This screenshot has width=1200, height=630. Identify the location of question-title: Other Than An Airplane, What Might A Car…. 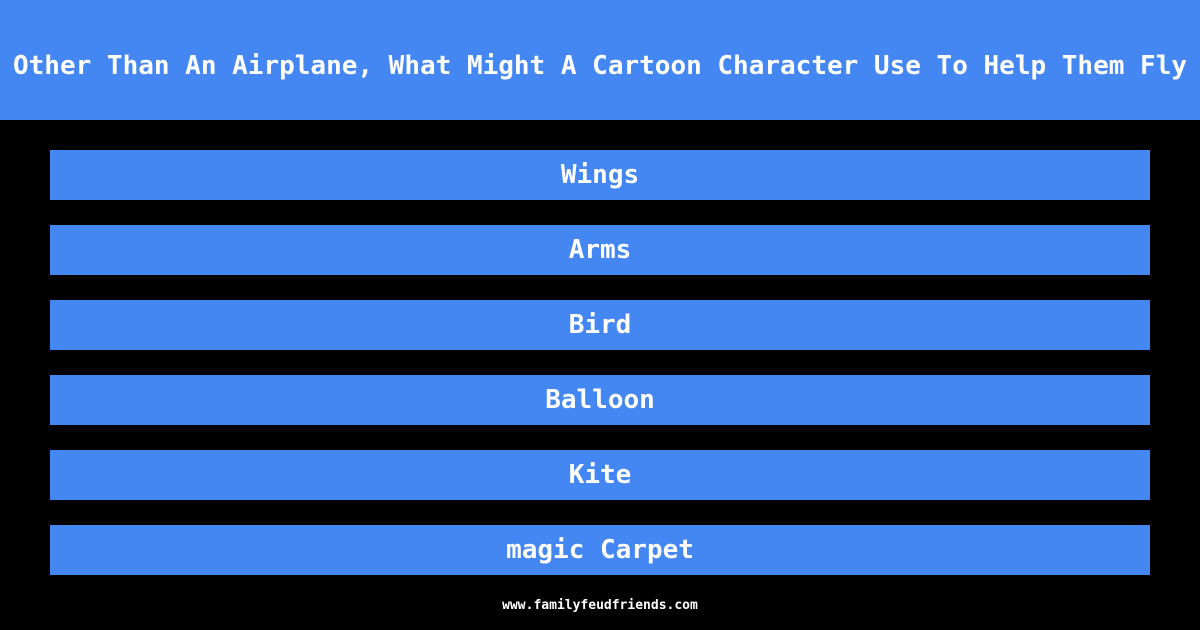
(600, 65).